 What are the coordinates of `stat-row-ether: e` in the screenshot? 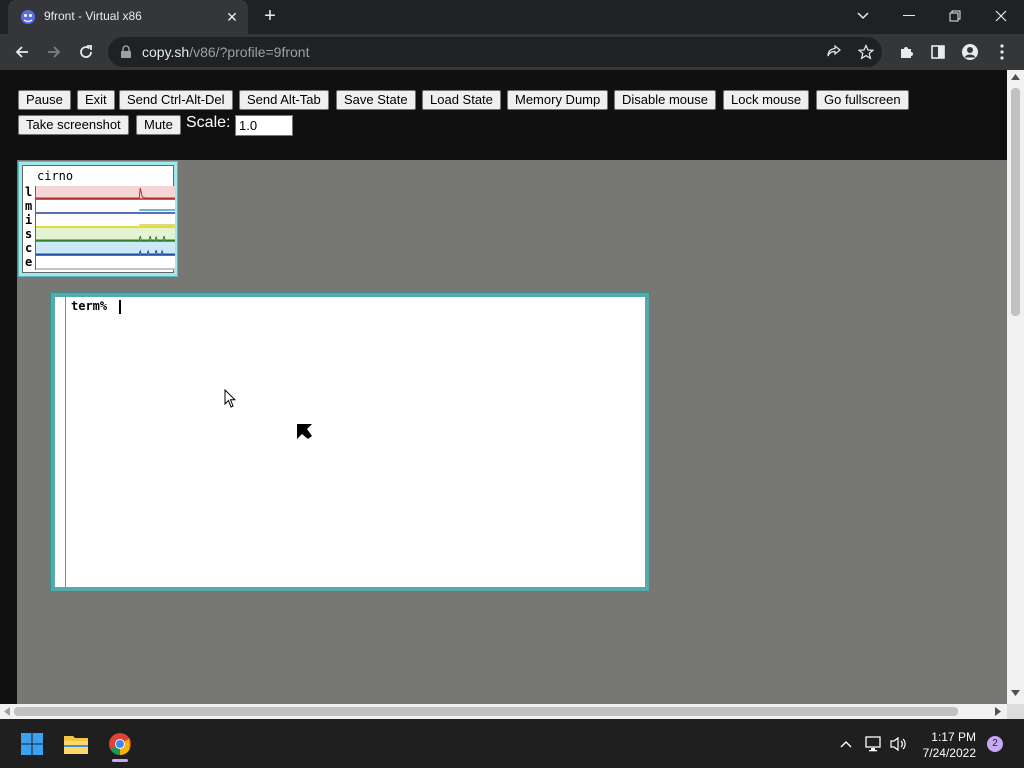 It's located at (99, 263).